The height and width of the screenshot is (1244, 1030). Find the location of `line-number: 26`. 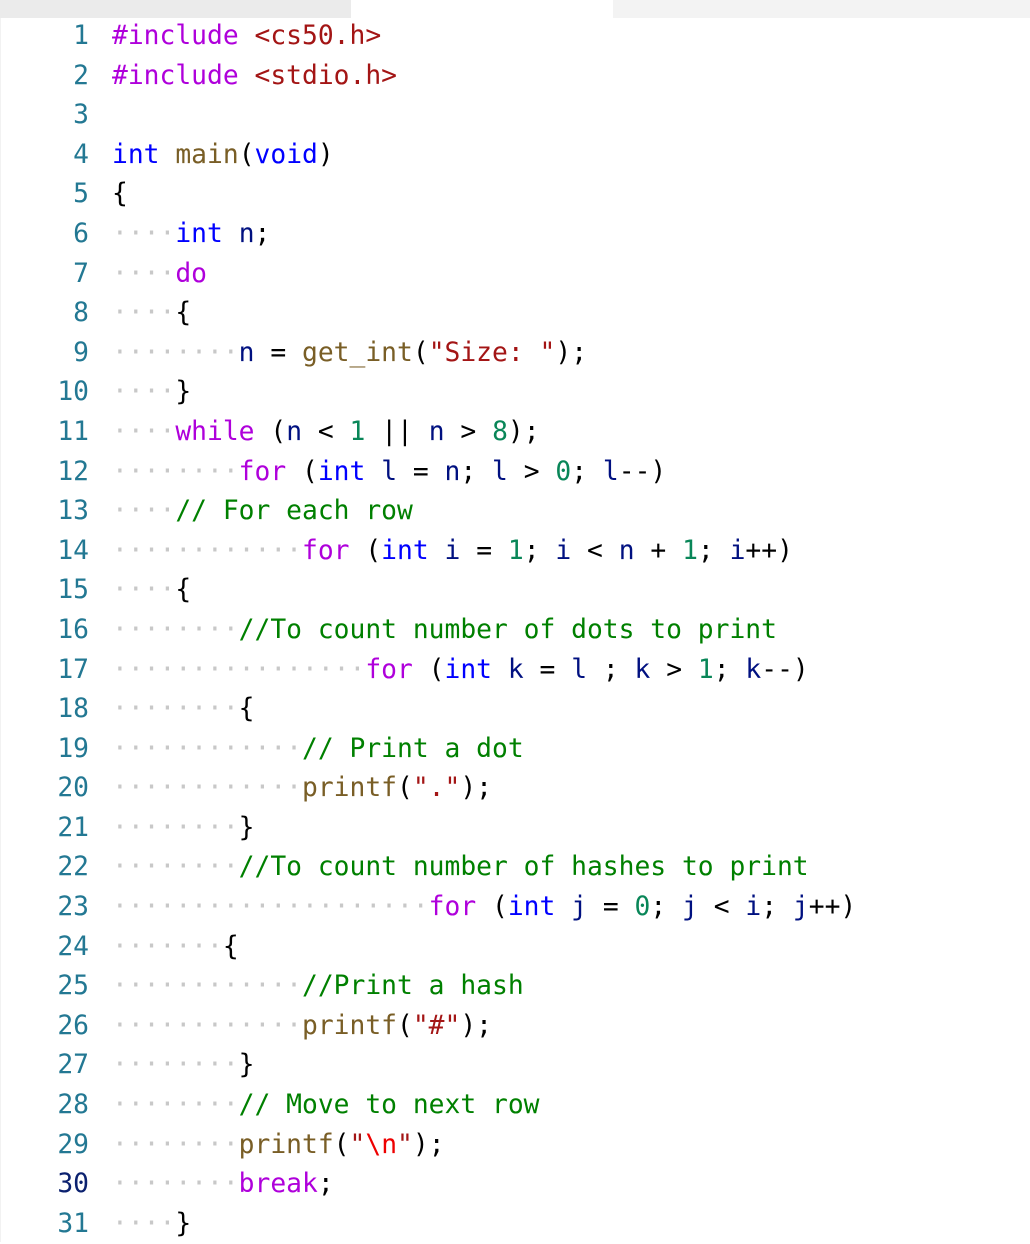

line-number: 26 is located at coordinates (73, 1025).